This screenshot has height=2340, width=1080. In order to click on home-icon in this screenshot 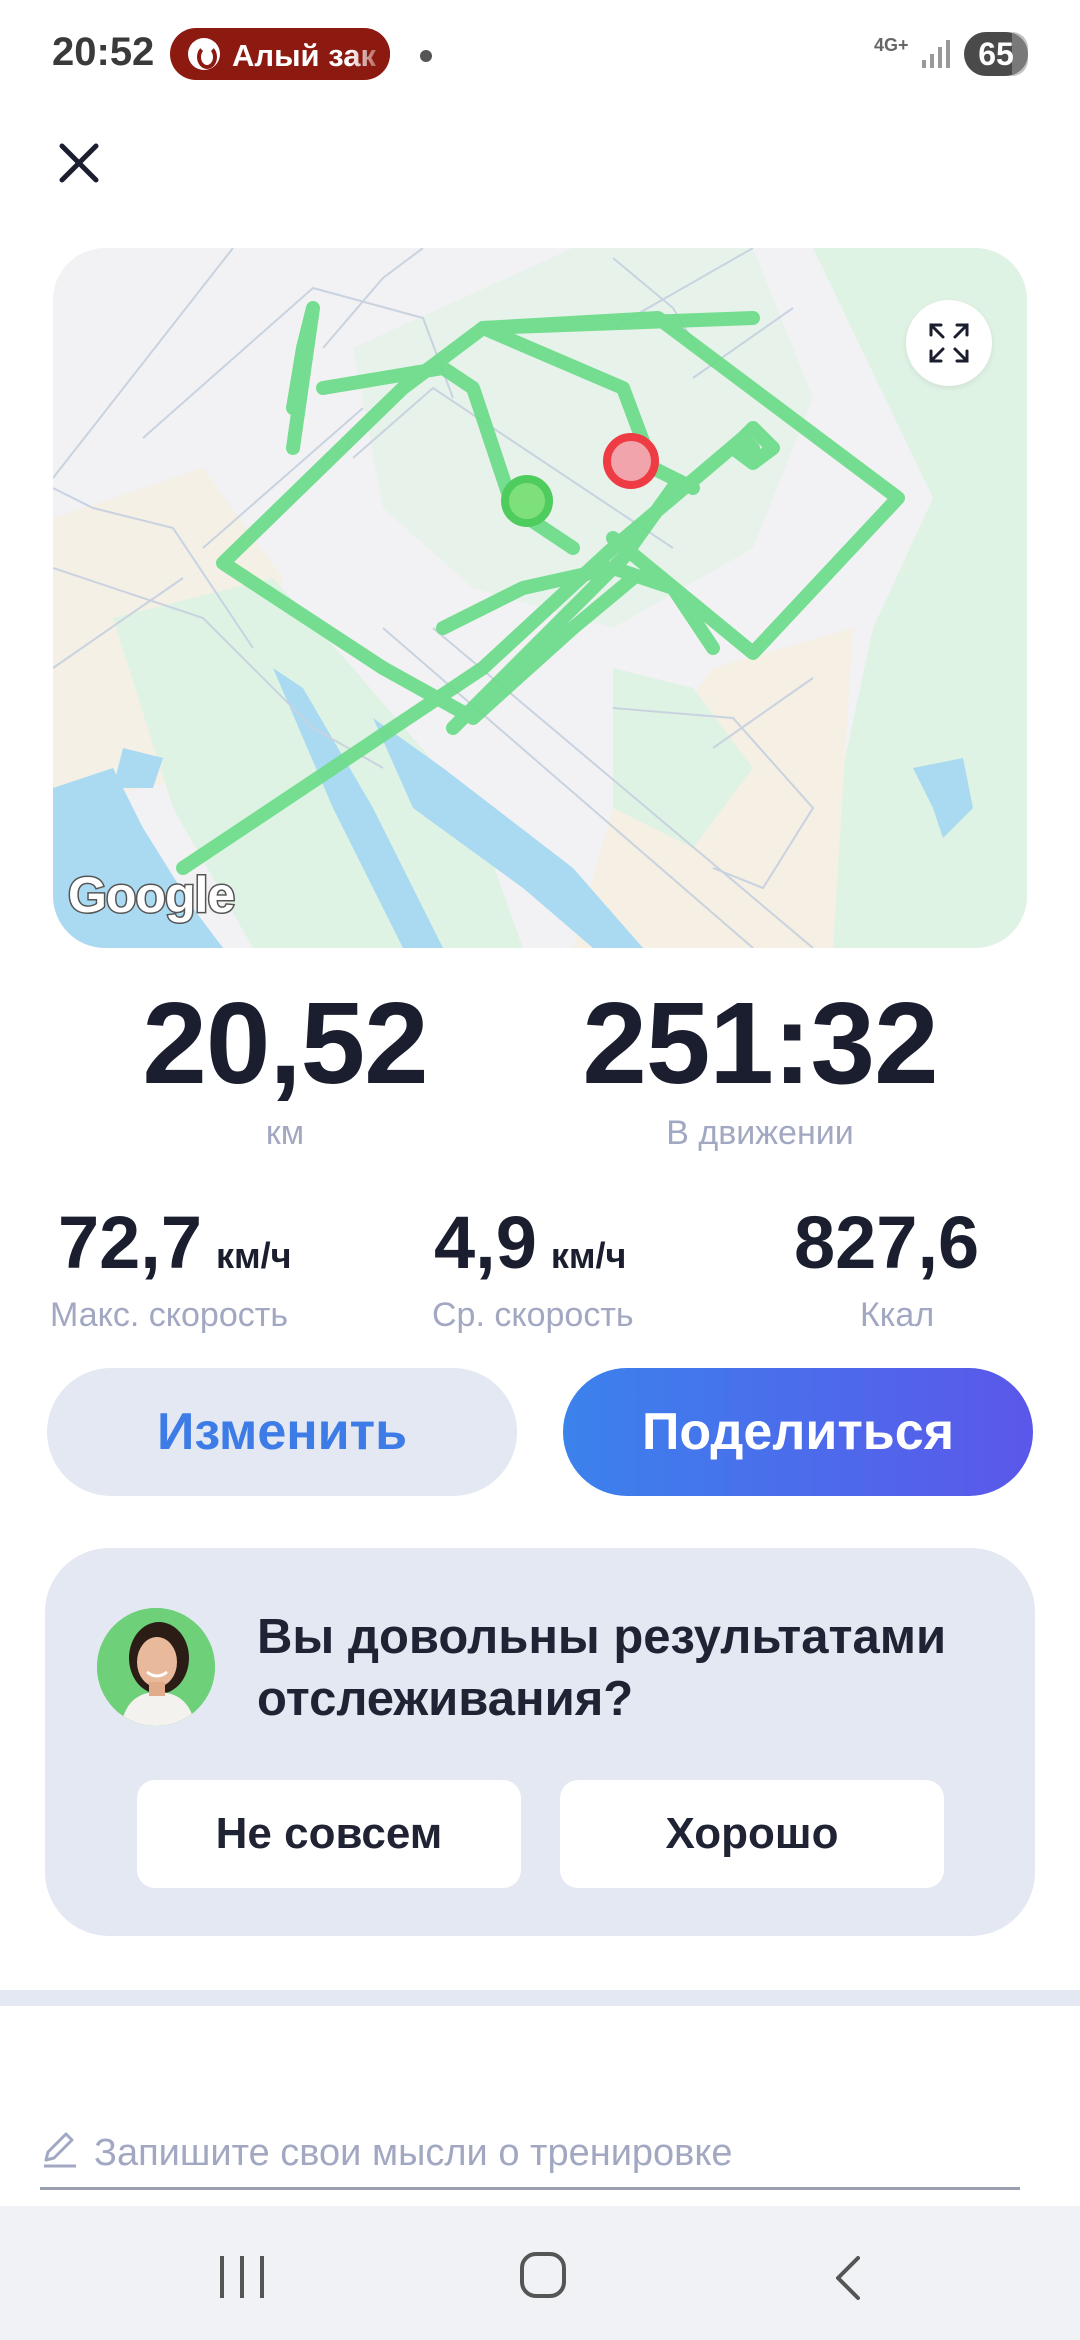, I will do `click(543, 2275)`.